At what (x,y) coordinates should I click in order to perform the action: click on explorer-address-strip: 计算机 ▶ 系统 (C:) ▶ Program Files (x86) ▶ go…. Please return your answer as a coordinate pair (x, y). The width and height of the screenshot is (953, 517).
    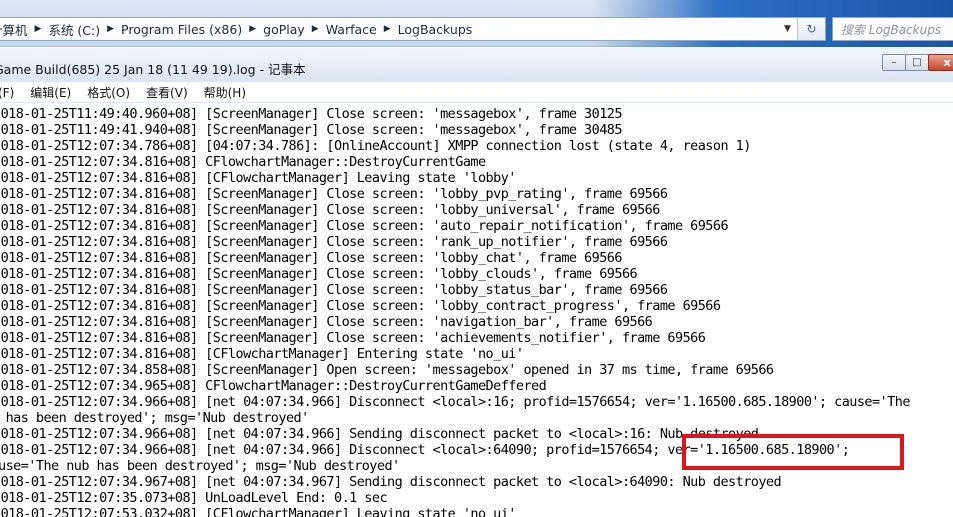
    Looking at the image, I should click on (476, 23).